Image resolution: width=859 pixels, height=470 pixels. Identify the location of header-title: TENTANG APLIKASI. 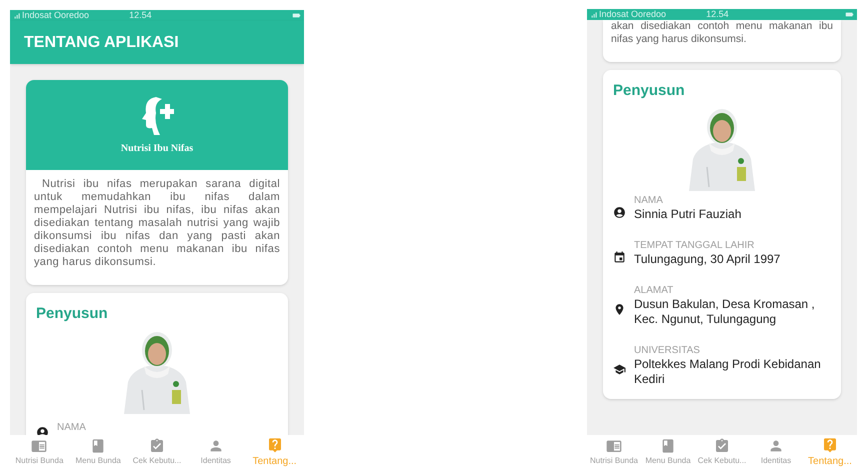
(101, 42).